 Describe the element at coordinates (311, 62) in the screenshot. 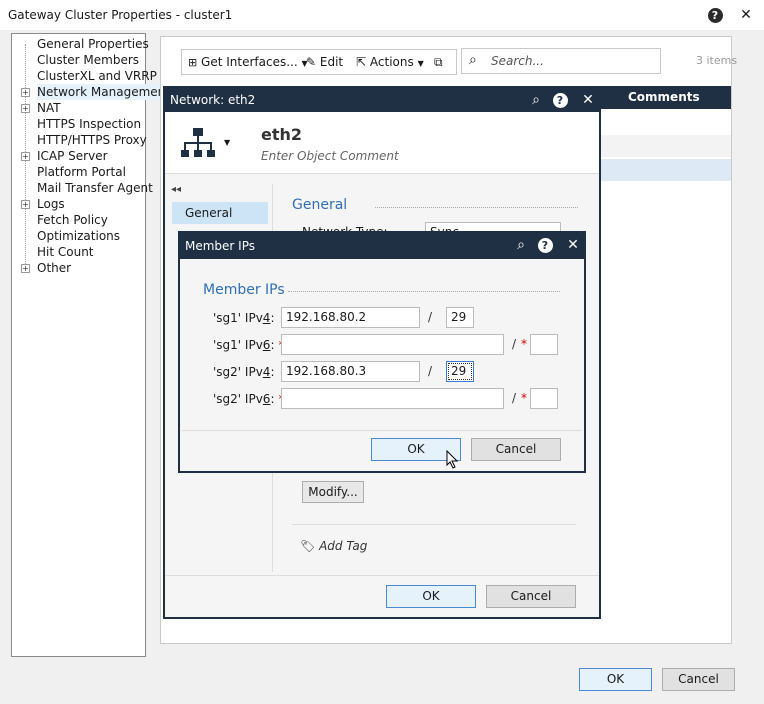

I see `pencil-icon: ✎` at that location.